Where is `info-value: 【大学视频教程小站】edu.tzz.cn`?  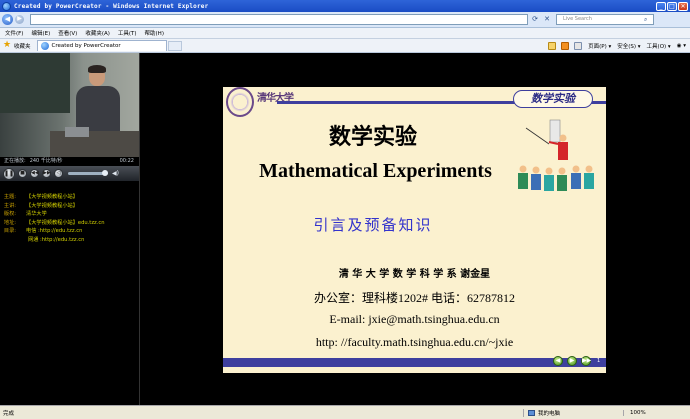
info-value: 【大学视频教程小站】edu.tzz.cn is located at coordinates (65, 222).